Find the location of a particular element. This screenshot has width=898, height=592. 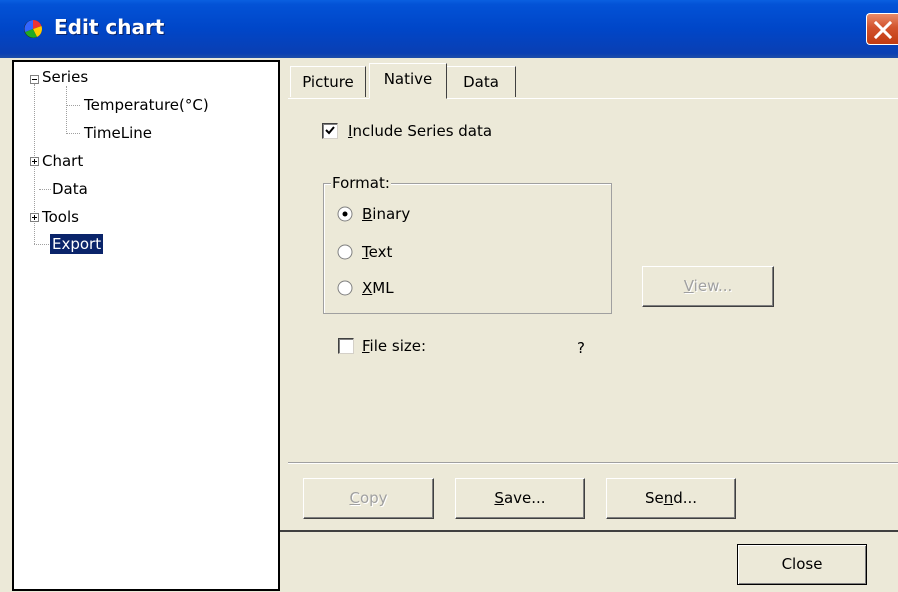

radio-xml-label: XML is located at coordinates (378, 288).